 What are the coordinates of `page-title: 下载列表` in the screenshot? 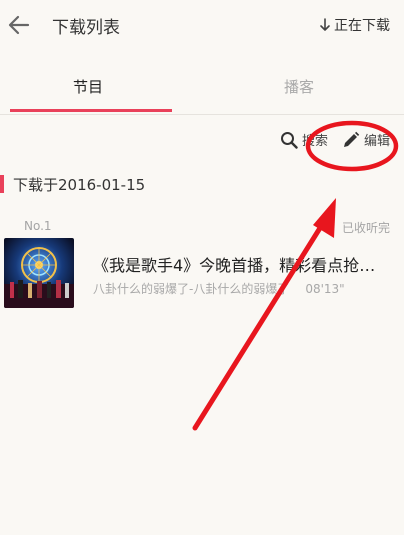 It's located at (86, 28).